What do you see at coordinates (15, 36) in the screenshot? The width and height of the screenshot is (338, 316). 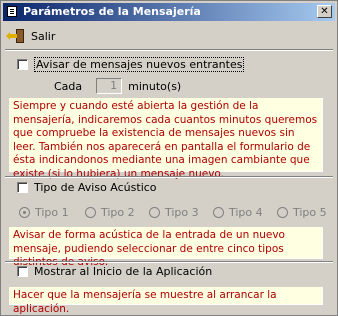 I see `exit-door-icon` at bounding box center [15, 36].